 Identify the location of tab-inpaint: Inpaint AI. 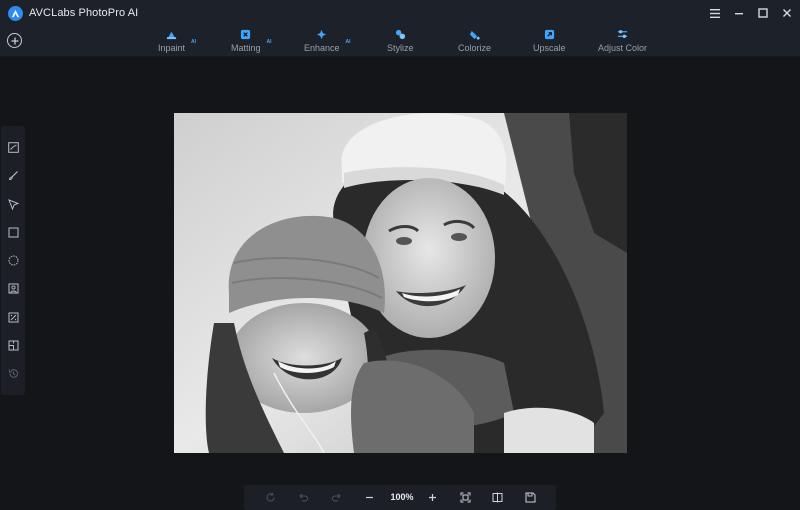
(177, 41).